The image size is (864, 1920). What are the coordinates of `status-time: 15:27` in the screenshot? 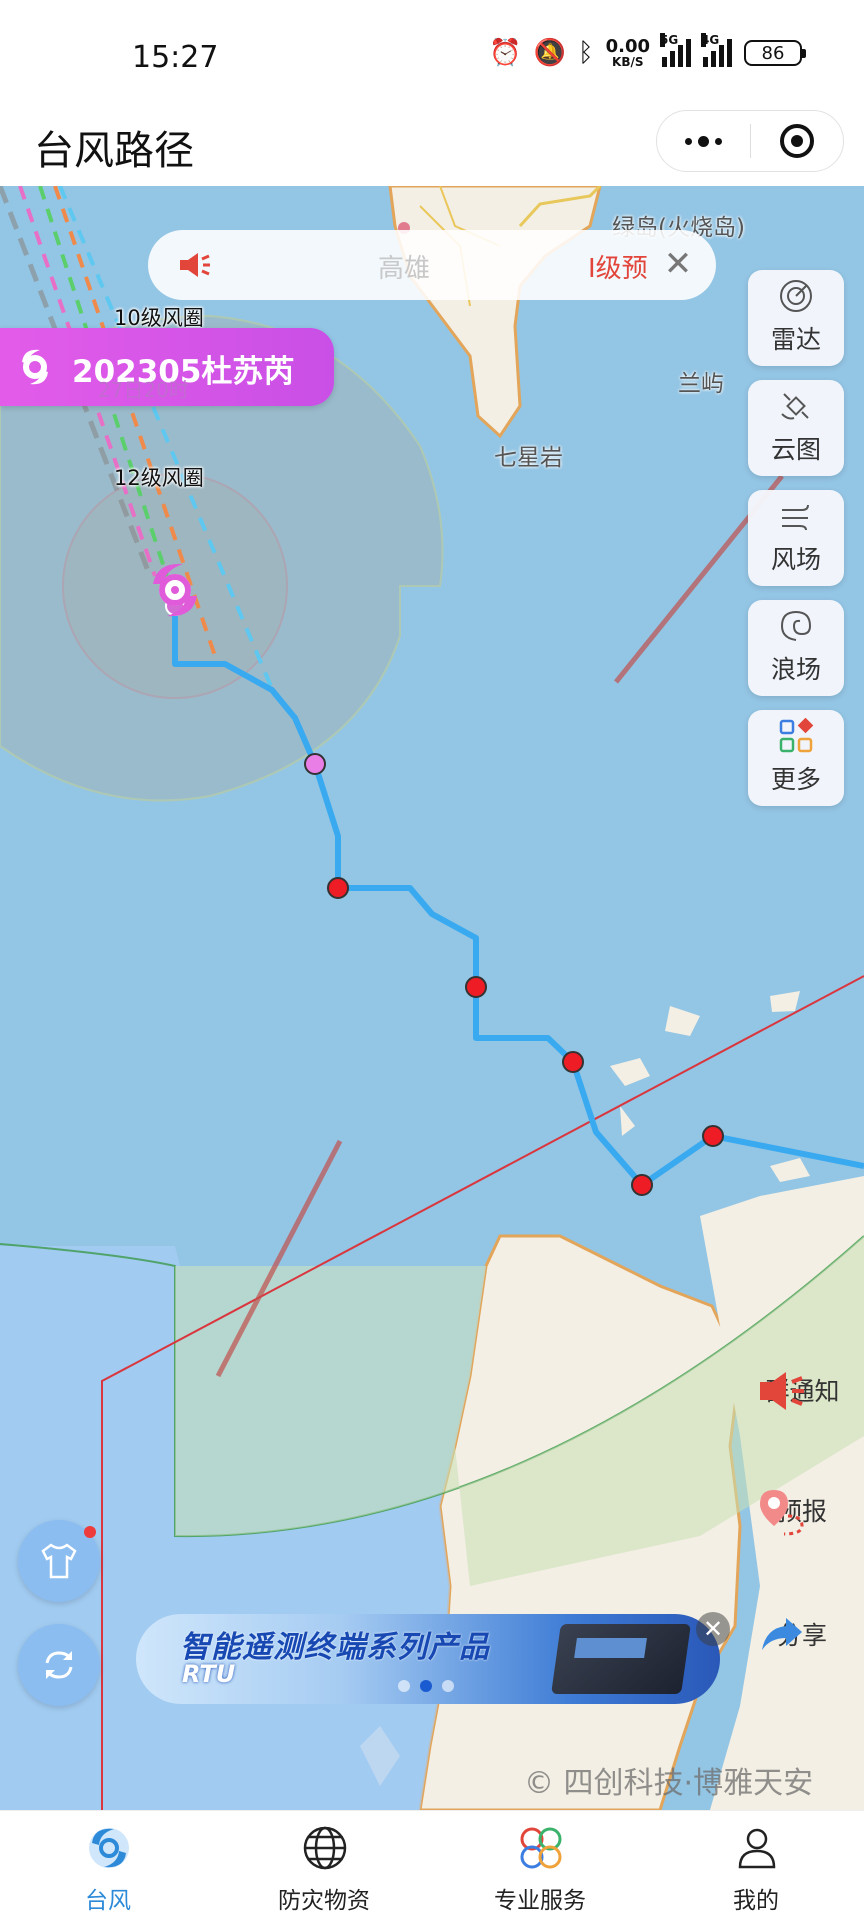 It's located at (175, 57).